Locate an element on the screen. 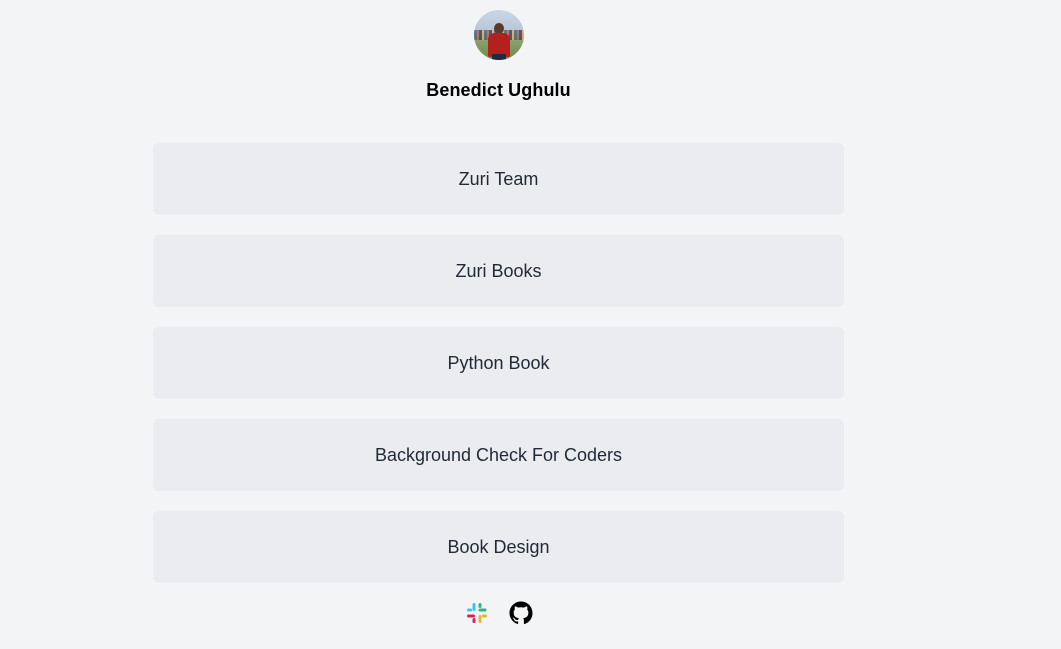  link-label: Zuri Books is located at coordinates (498, 270).